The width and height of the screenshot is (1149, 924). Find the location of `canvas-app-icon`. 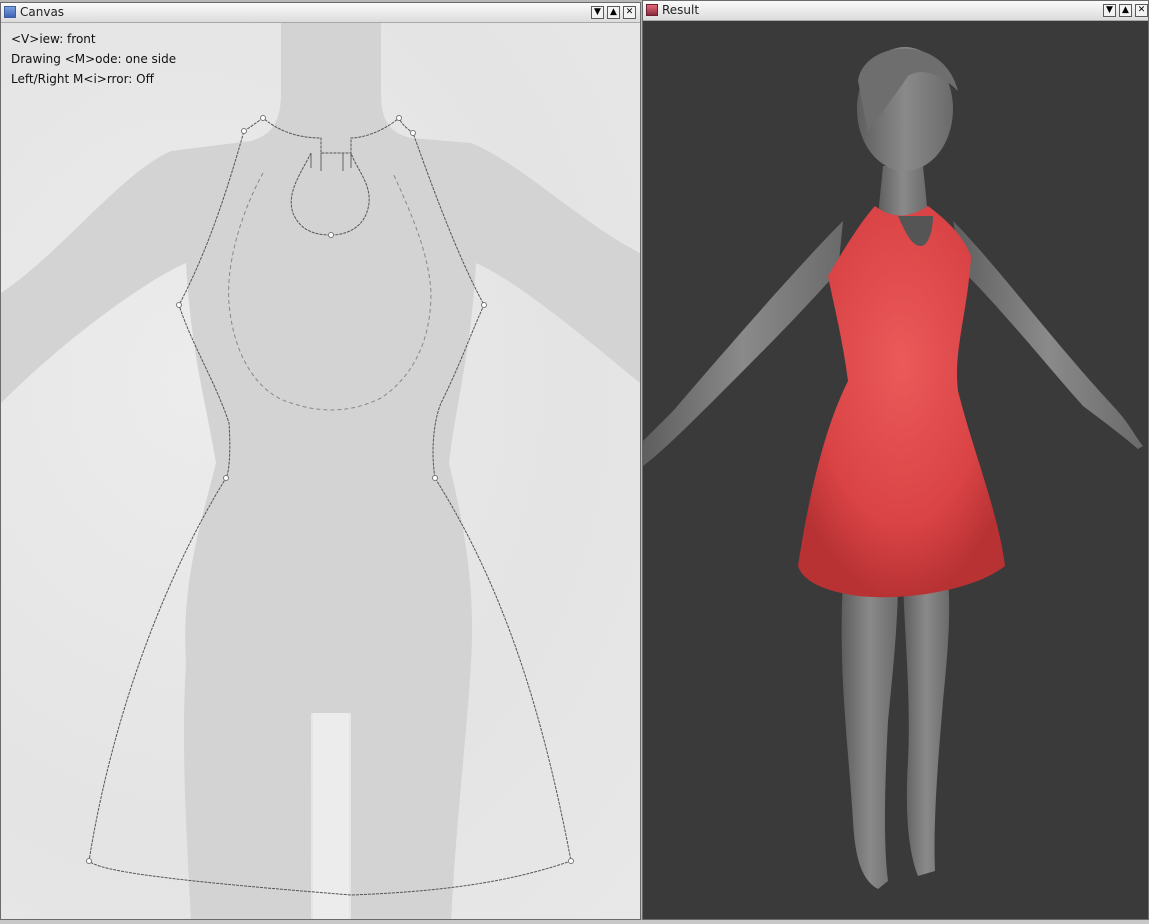

canvas-app-icon is located at coordinates (10, 12).